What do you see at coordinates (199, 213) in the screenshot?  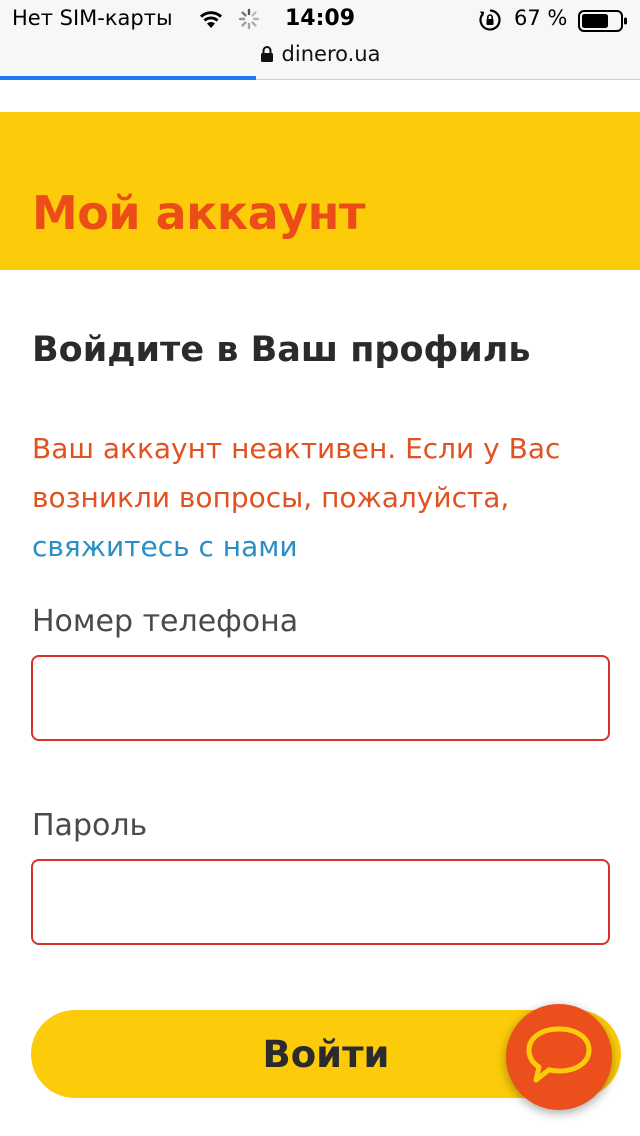 I see `page-title: Мой аккаунт` at bounding box center [199, 213].